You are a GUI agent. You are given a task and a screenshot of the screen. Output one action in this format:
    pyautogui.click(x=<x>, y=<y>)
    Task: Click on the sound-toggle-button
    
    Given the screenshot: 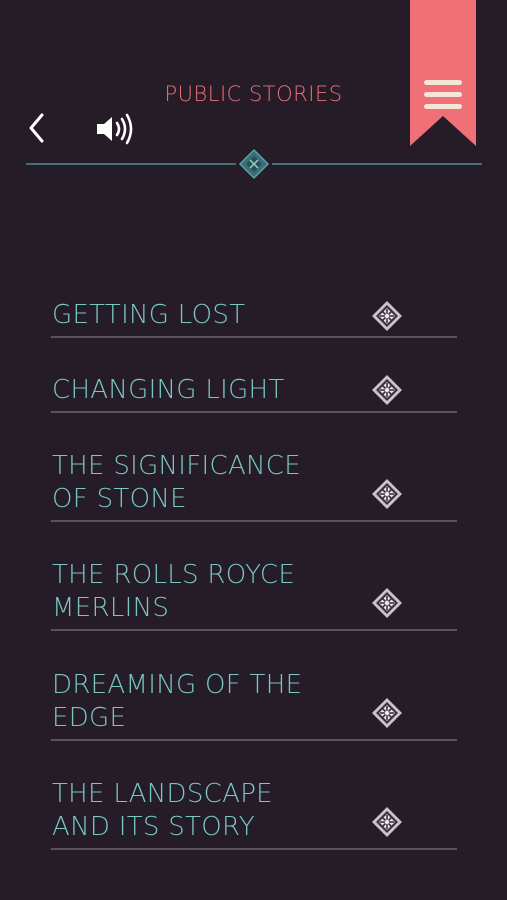 What is the action you would take?
    pyautogui.click(x=115, y=129)
    